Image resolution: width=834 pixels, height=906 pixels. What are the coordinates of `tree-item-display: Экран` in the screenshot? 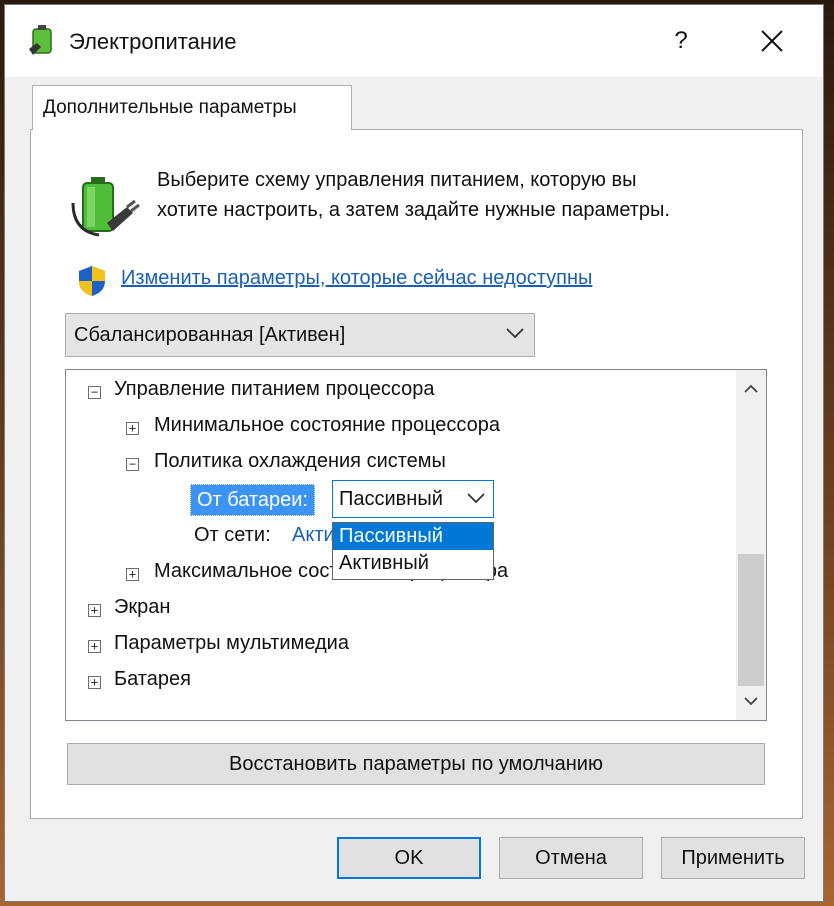 It's located at (142, 607).